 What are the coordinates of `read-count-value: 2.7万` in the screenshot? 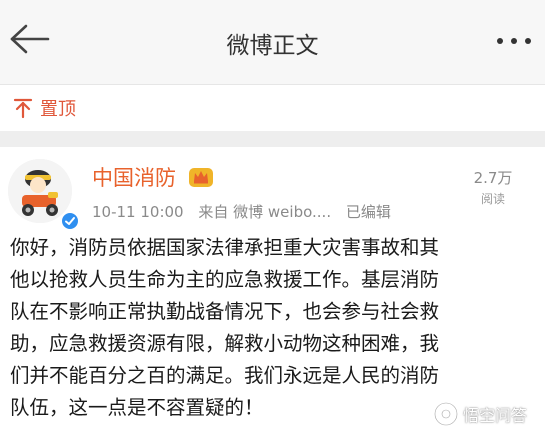 It's located at (493, 178).